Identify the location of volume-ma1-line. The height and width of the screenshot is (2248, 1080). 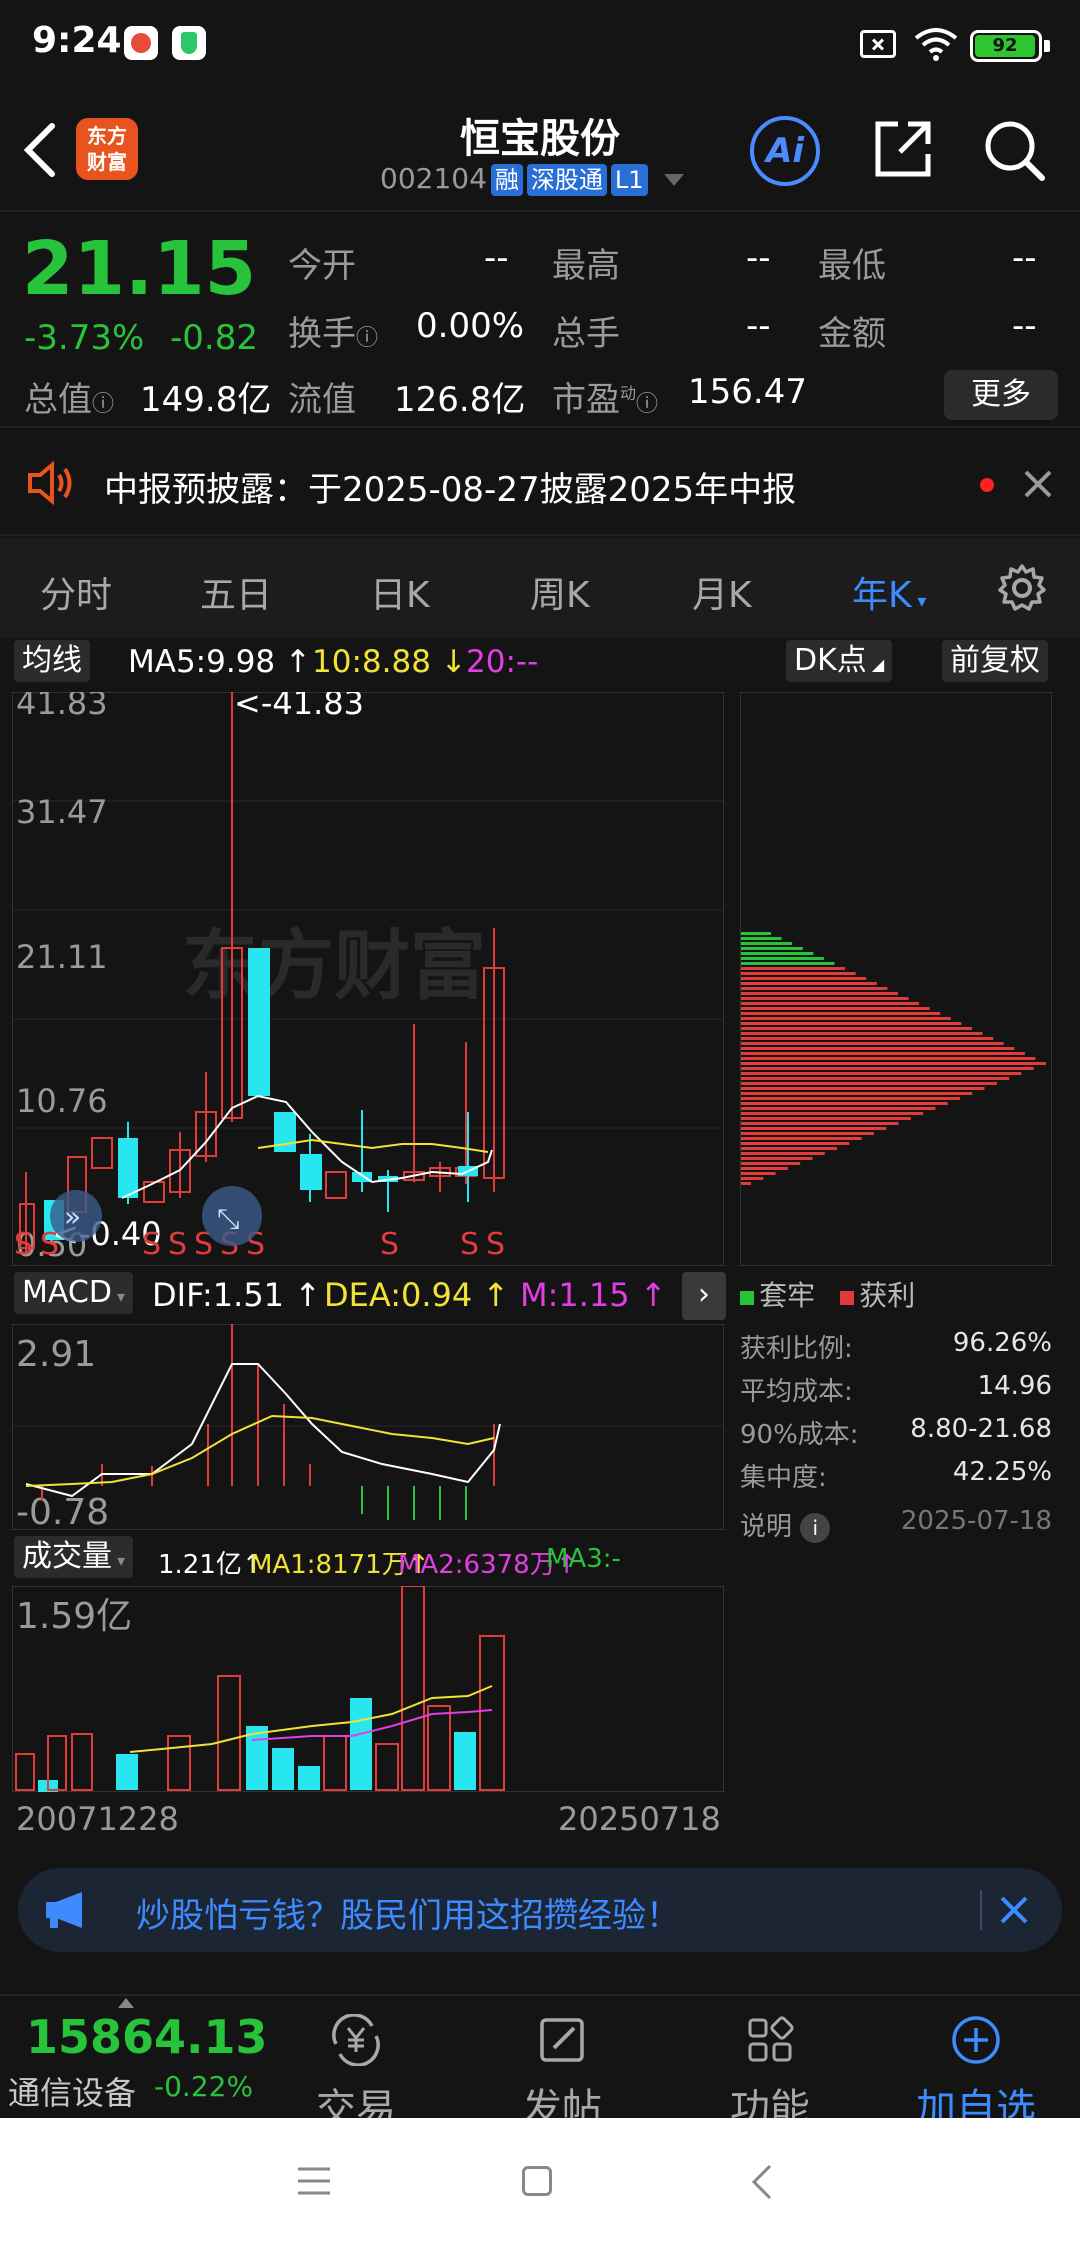
(311, 1719).